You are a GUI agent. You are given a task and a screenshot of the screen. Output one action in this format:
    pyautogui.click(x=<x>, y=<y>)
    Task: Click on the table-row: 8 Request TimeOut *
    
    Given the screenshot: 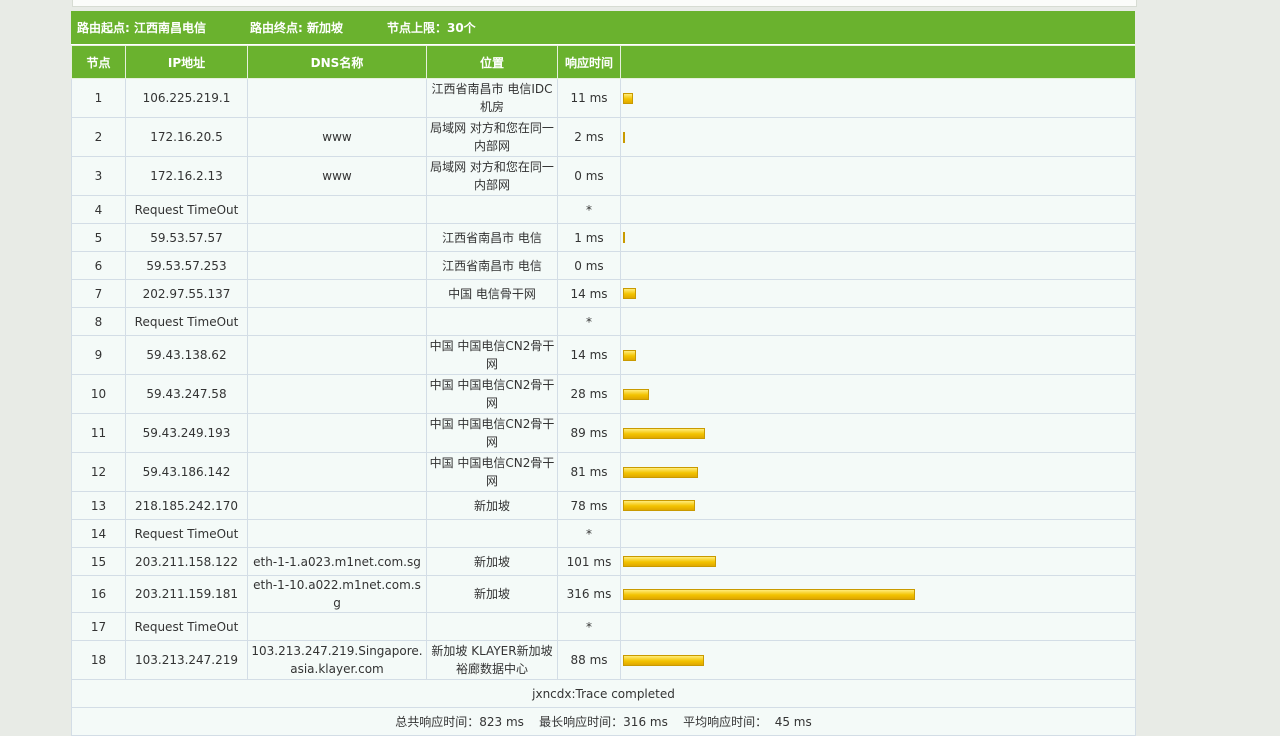 What is the action you would take?
    pyautogui.click(x=603, y=321)
    